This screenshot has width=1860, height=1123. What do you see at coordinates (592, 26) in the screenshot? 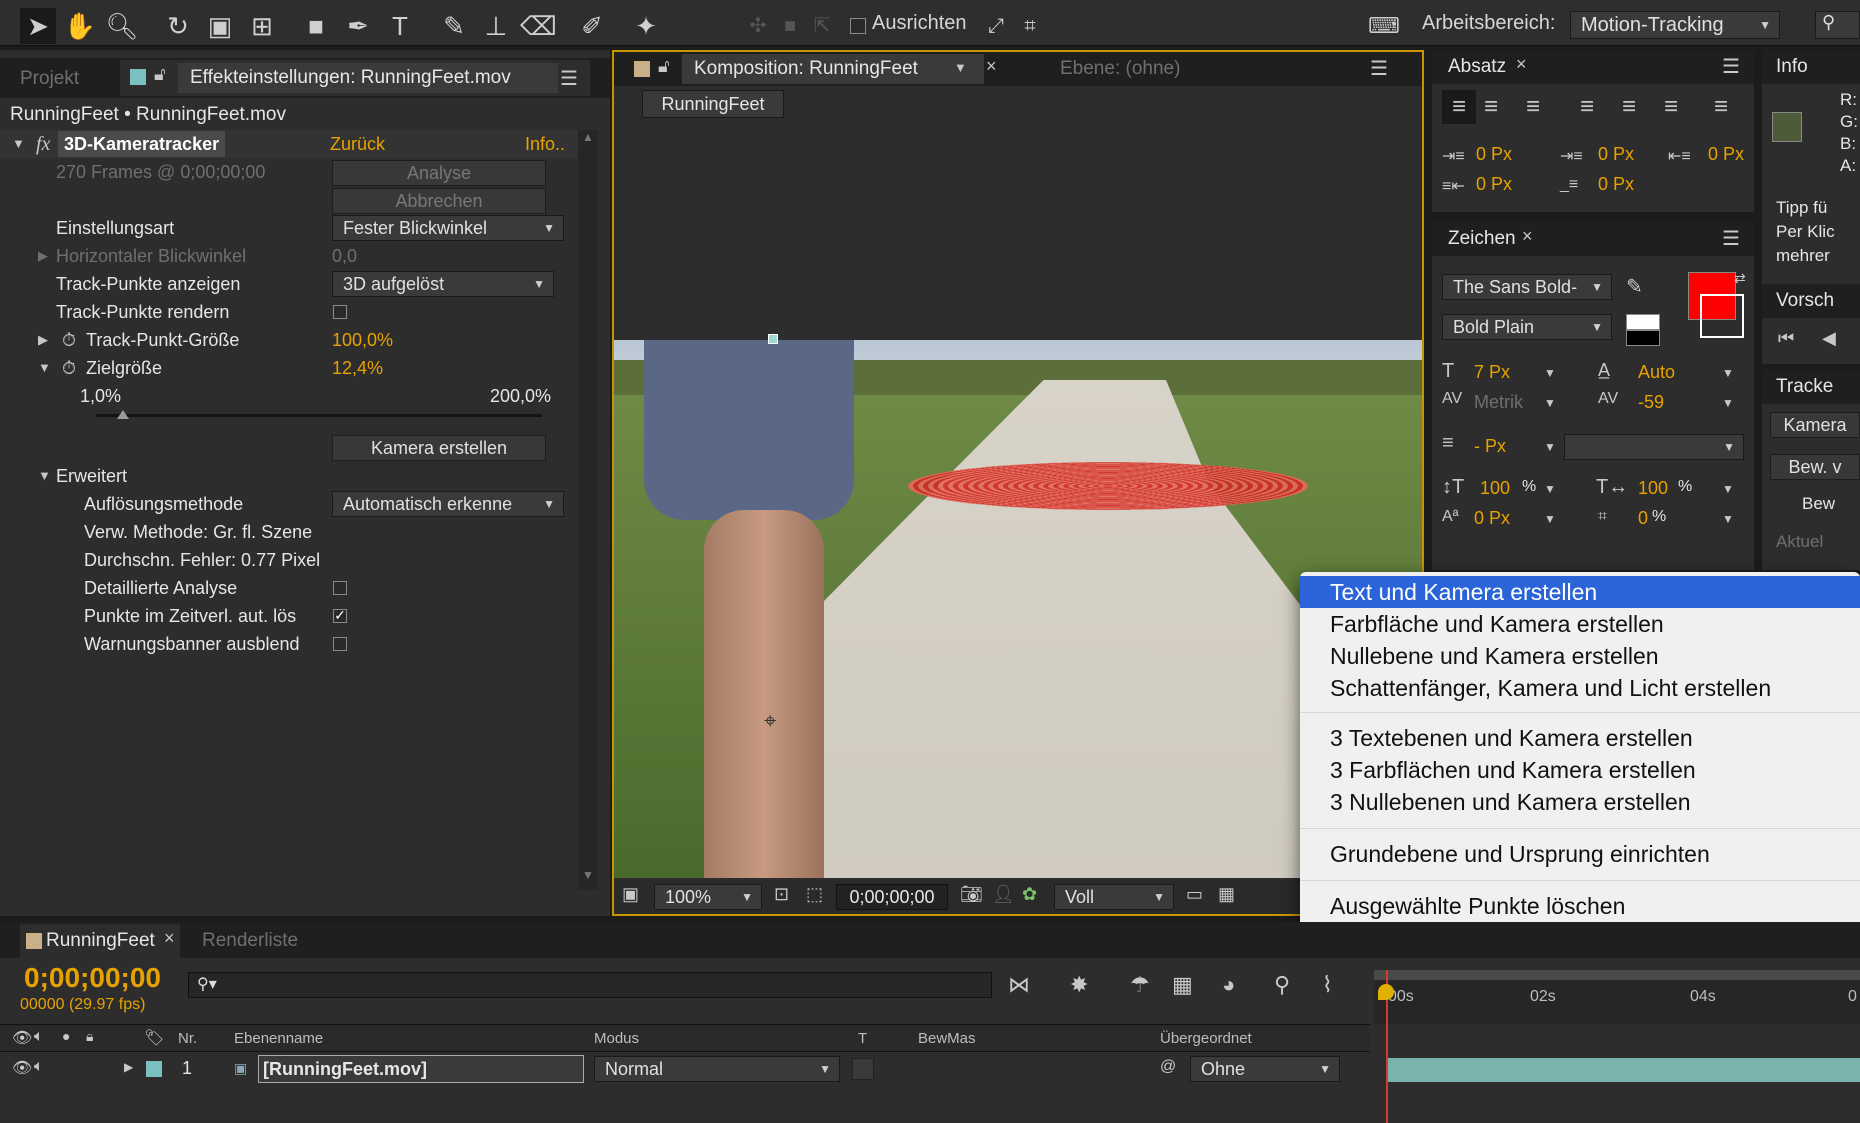
I see `roto-brush-tool-icon: ✐` at bounding box center [592, 26].